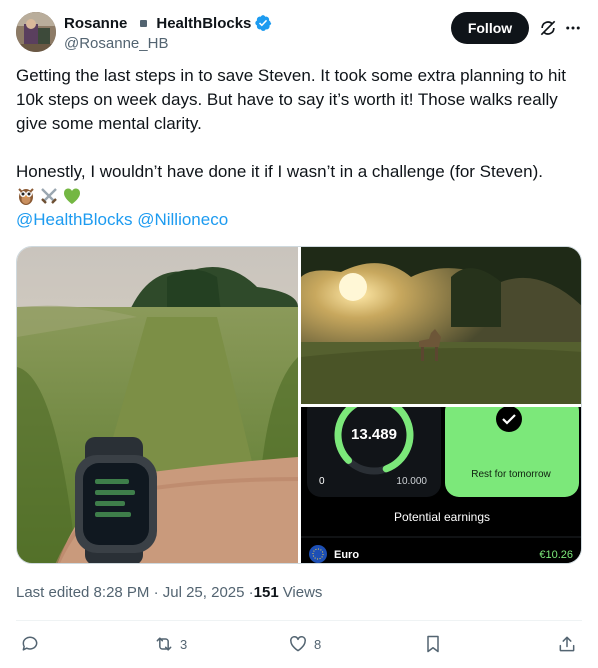 The image size is (598, 668). I want to click on grok-icon, so click(548, 28).